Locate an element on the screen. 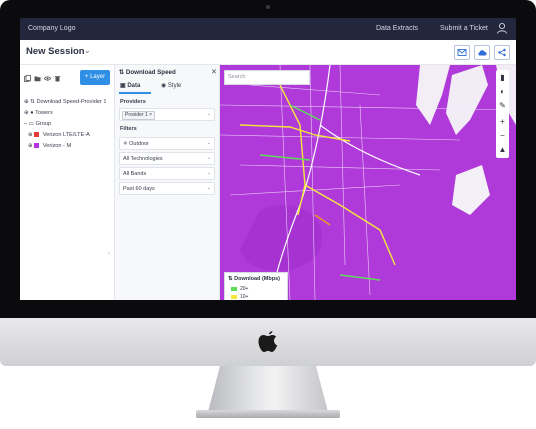  layer-item-towers: ⊕ ● Towers is located at coordinates (38, 113).